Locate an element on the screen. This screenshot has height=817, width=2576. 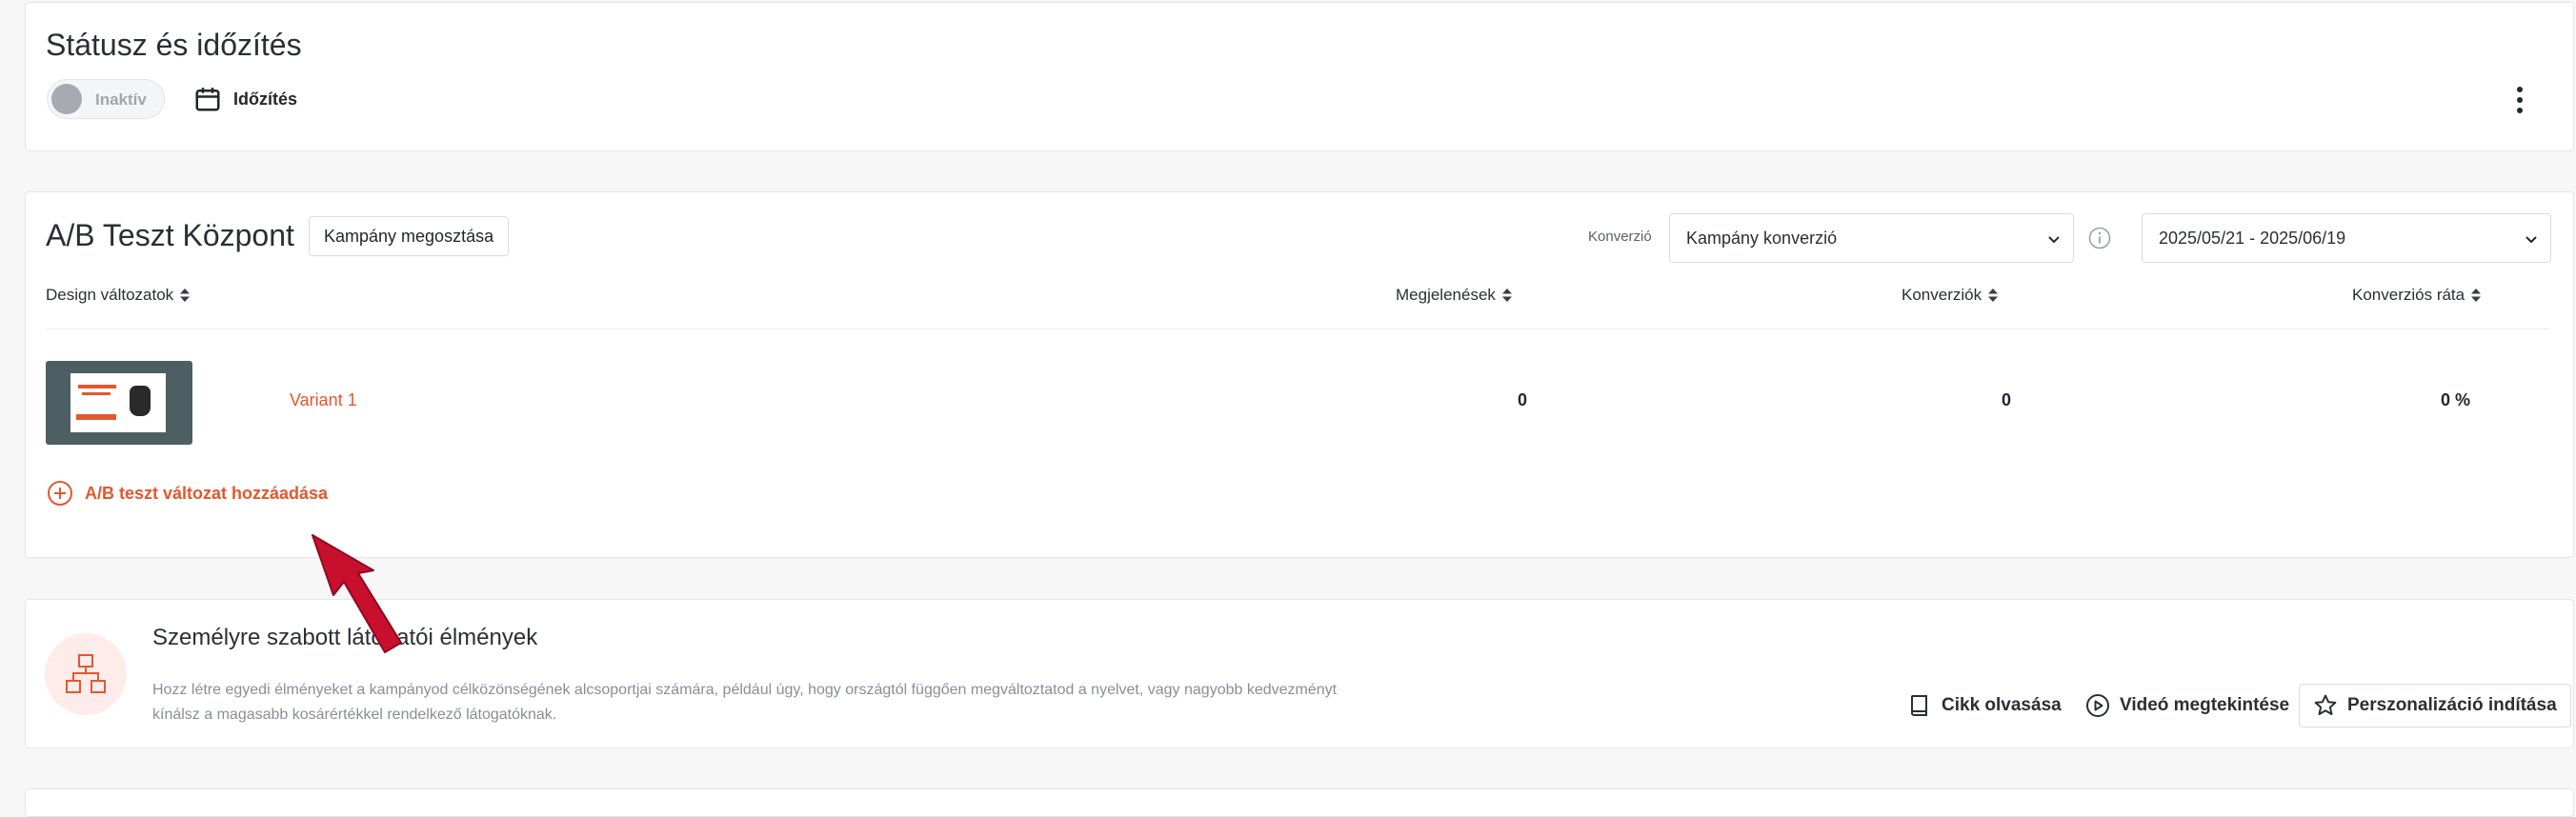
thumbnail-popup-preview is located at coordinates (118, 402).